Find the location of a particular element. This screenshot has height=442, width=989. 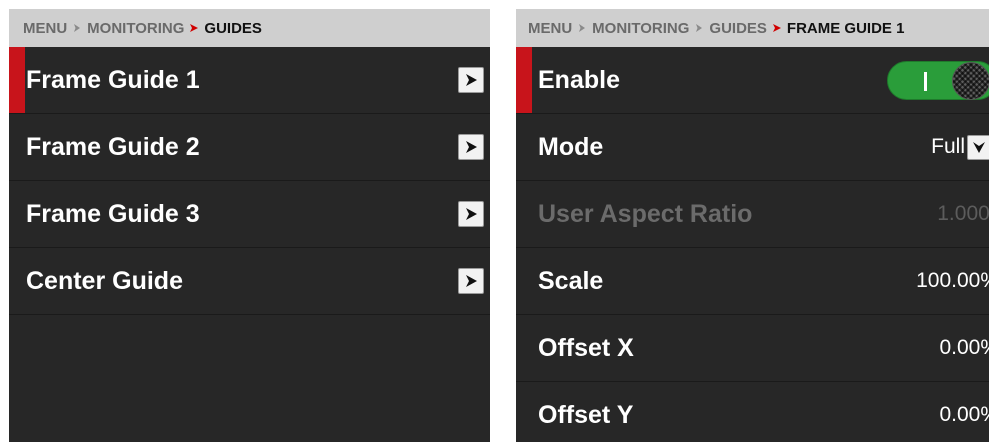

menu-item-frame-guide-1: Frame Guide 1 is located at coordinates (249, 80).